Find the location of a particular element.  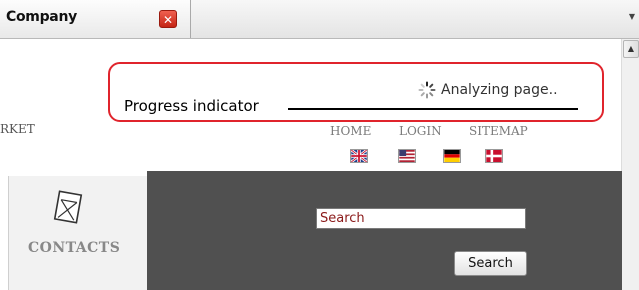

search-button: Search is located at coordinates (490, 263).